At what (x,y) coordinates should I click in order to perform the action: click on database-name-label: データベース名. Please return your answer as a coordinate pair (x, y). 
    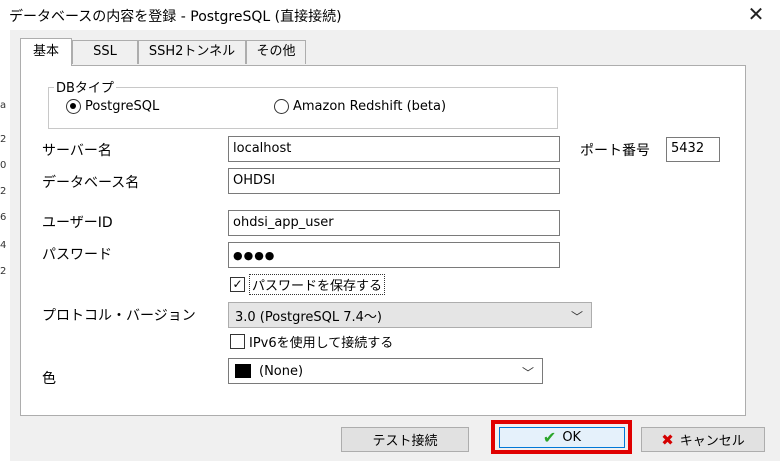
    Looking at the image, I should click on (91, 183).